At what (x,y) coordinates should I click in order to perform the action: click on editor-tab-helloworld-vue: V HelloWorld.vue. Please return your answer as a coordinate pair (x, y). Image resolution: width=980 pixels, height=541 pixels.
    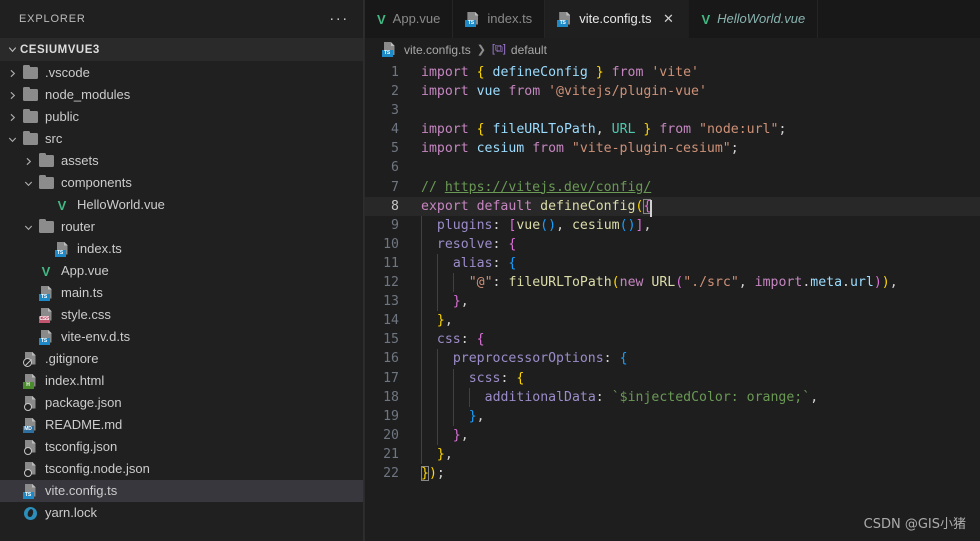
    Looking at the image, I should click on (754, 19).